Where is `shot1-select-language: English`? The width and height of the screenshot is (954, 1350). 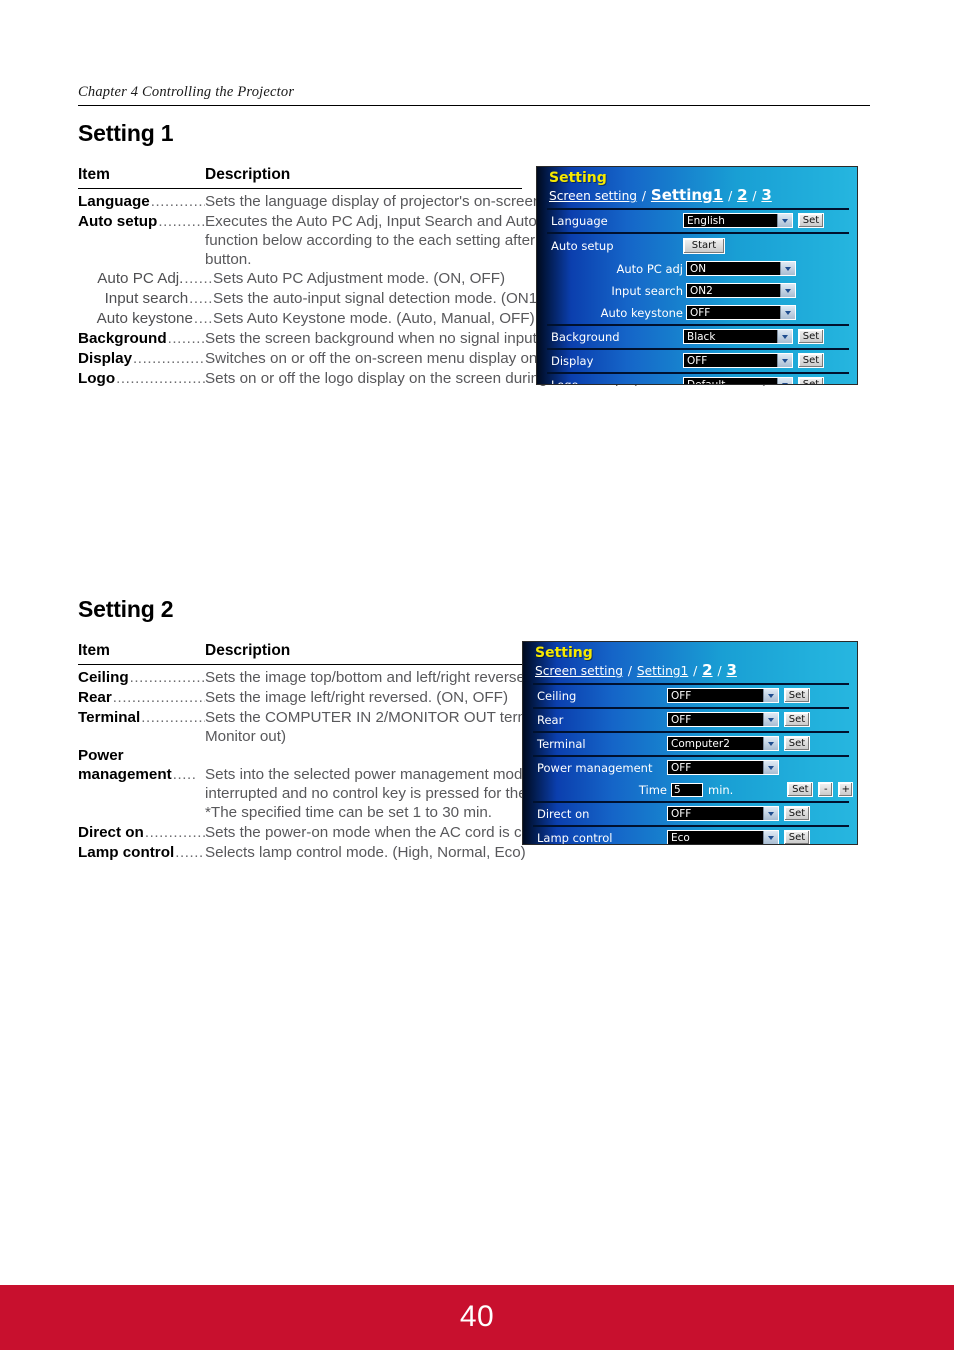
shot1-select-language: English is located at coordinates (738, 221).